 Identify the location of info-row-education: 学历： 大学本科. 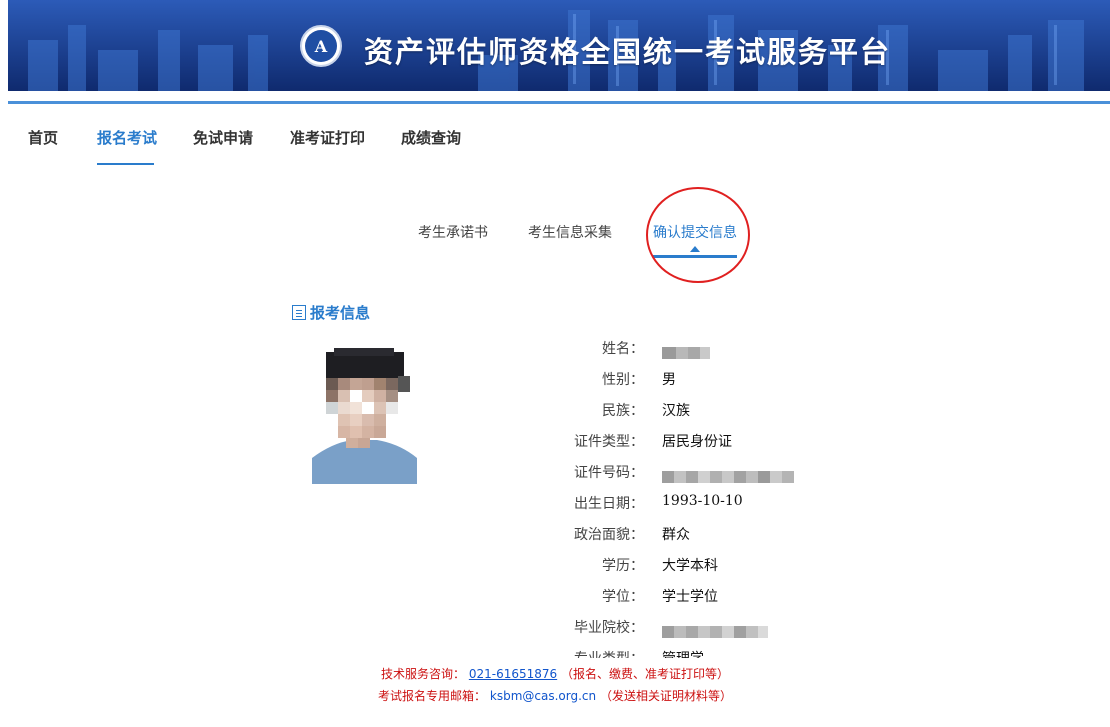
(700, 567).